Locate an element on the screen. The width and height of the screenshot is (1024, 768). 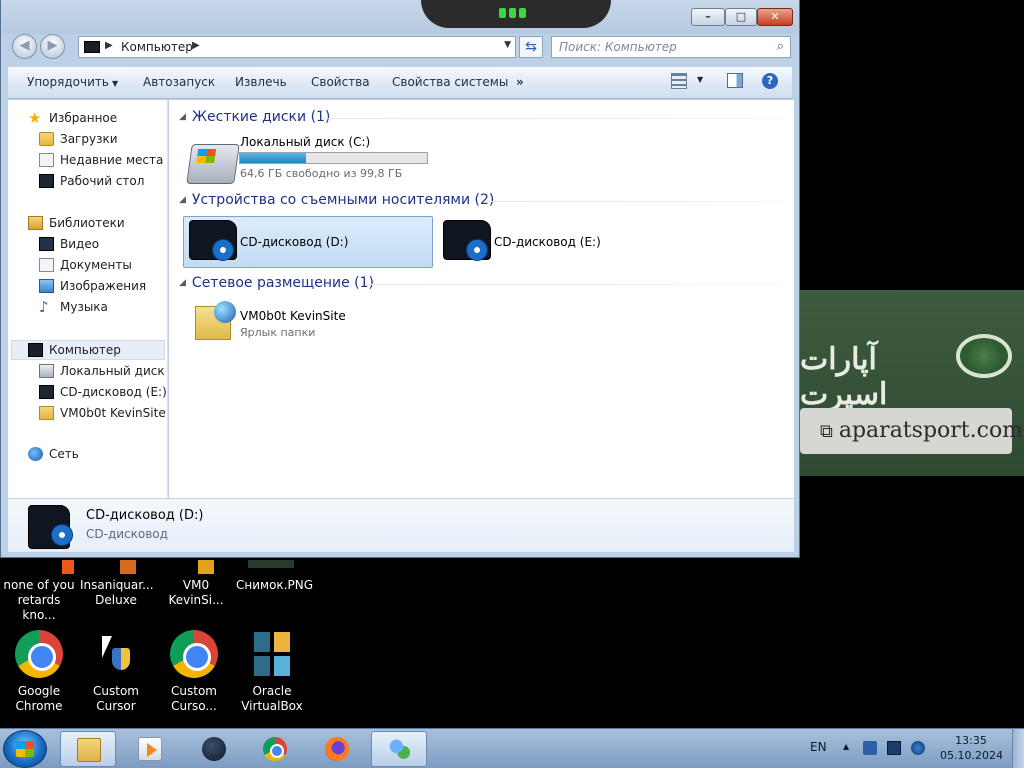
organize-button: Упорядочить ▼ is located at coordinates (72, 82).